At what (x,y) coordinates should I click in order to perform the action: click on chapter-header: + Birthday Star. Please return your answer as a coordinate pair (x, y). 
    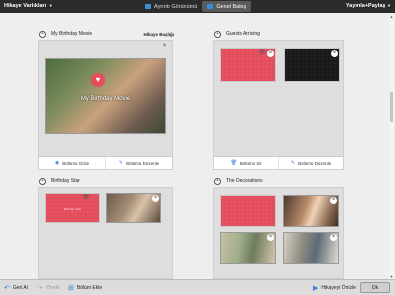
    Looking at the image, I should click on (106, 181).